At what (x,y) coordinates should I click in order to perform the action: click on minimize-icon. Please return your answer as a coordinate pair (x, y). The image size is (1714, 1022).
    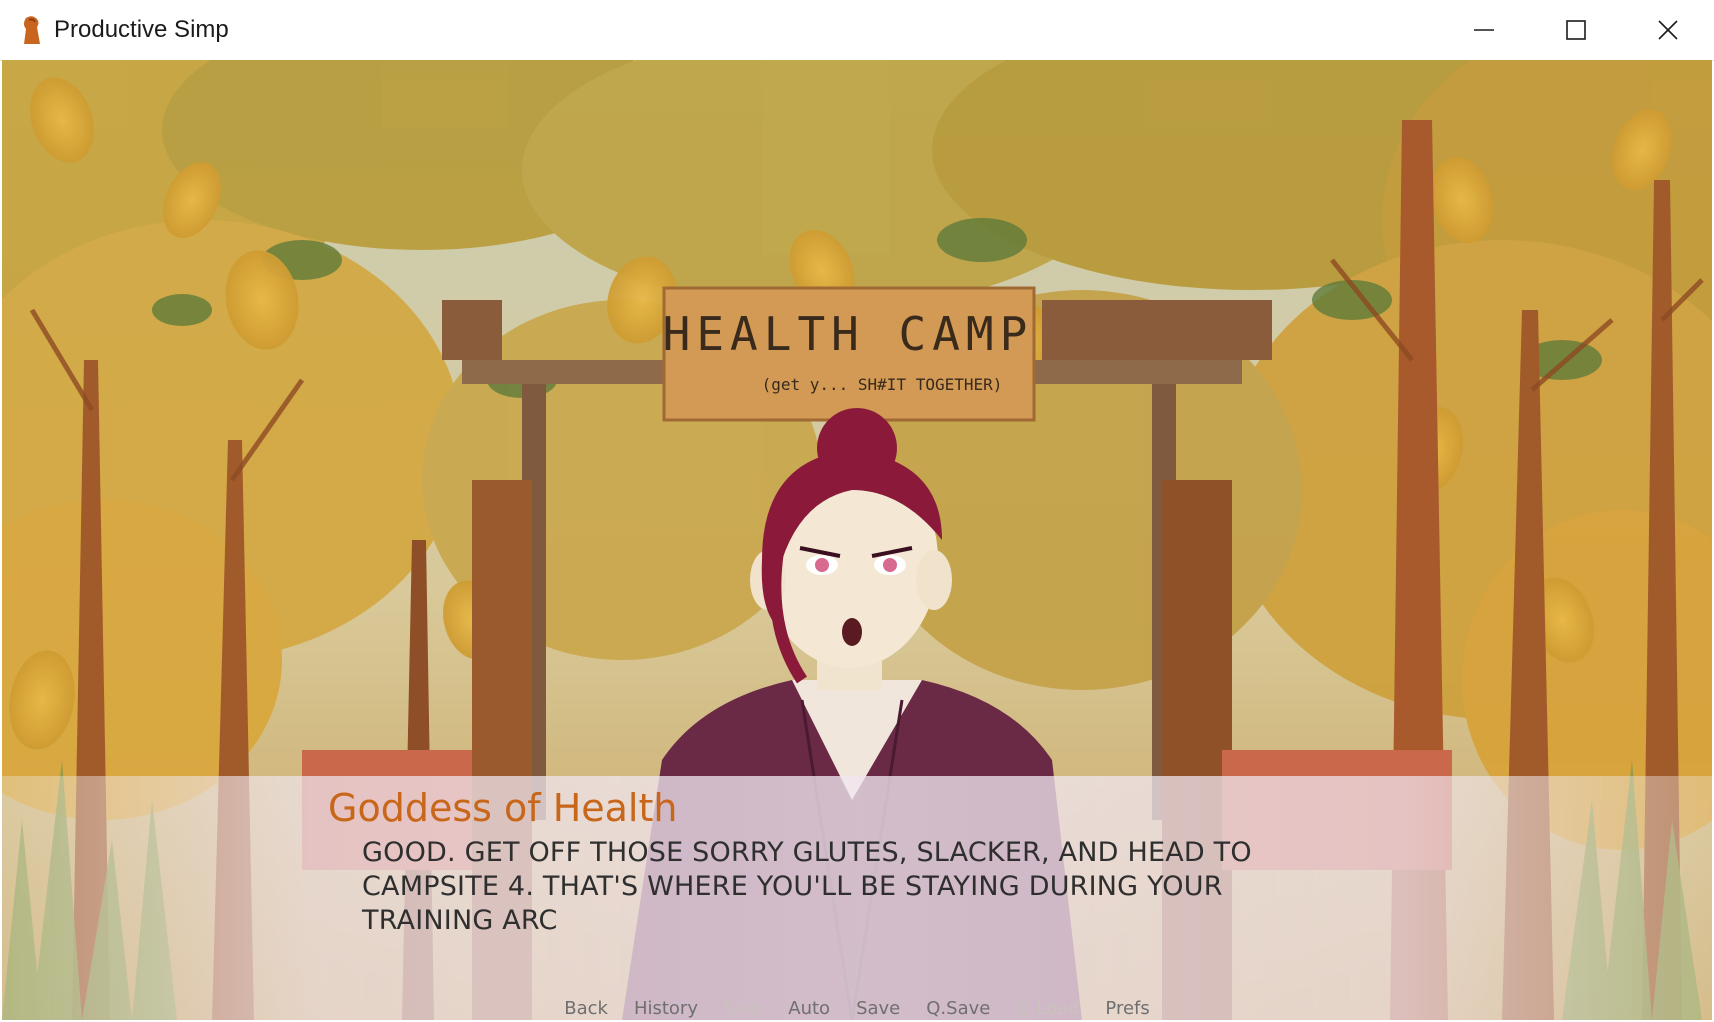
    Looking at the image, I should click on (1484, 30).